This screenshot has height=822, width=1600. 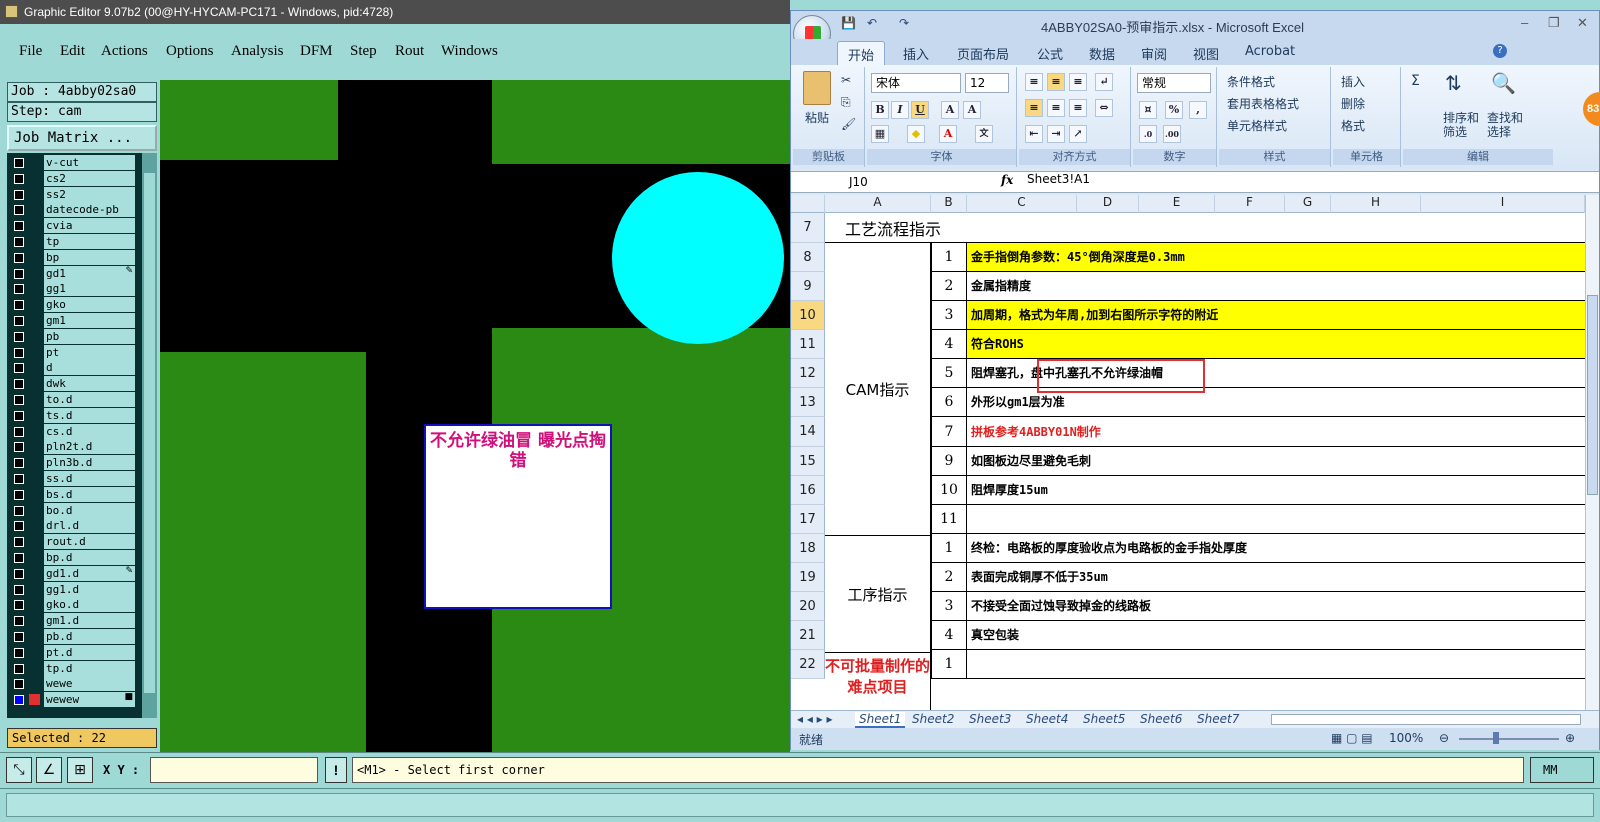 I want to click on layer-scroll-thumb, so click(x=149, y=433).